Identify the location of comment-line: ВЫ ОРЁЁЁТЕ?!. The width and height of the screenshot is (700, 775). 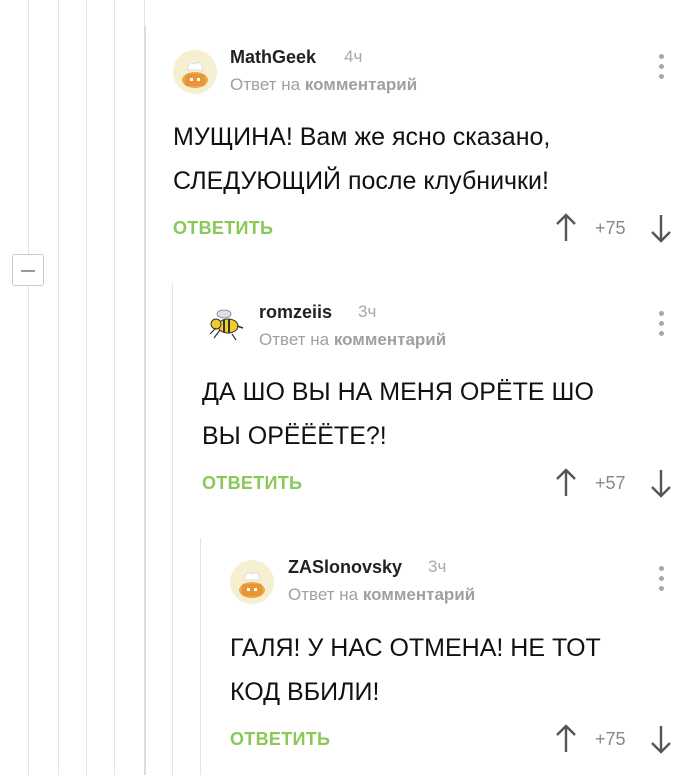
(294, 436).